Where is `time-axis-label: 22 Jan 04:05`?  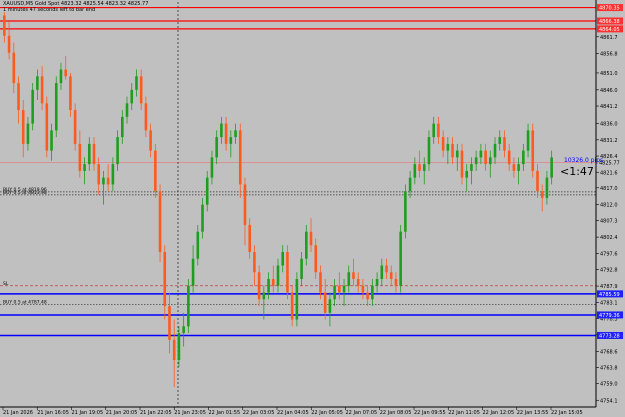
time-axis-label: 22 Jan 04:05 is located at coordinates (293, 413).